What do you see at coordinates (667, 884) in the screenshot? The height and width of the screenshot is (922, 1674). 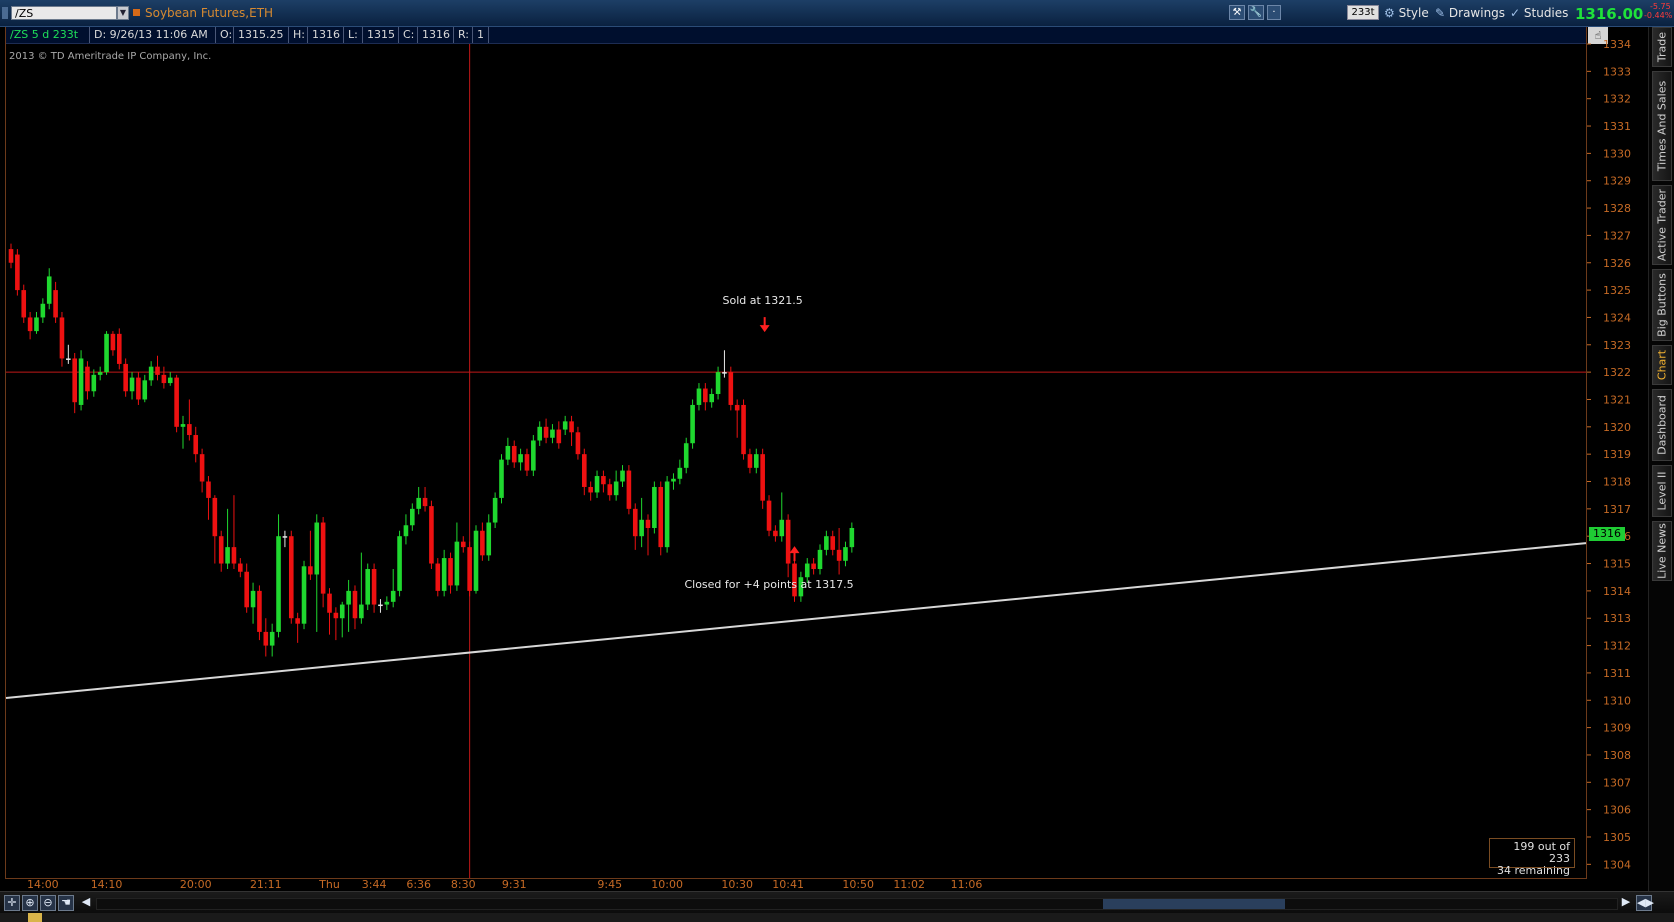 I see `x-tick-label: 10:00` at bounding box center [667, 884].